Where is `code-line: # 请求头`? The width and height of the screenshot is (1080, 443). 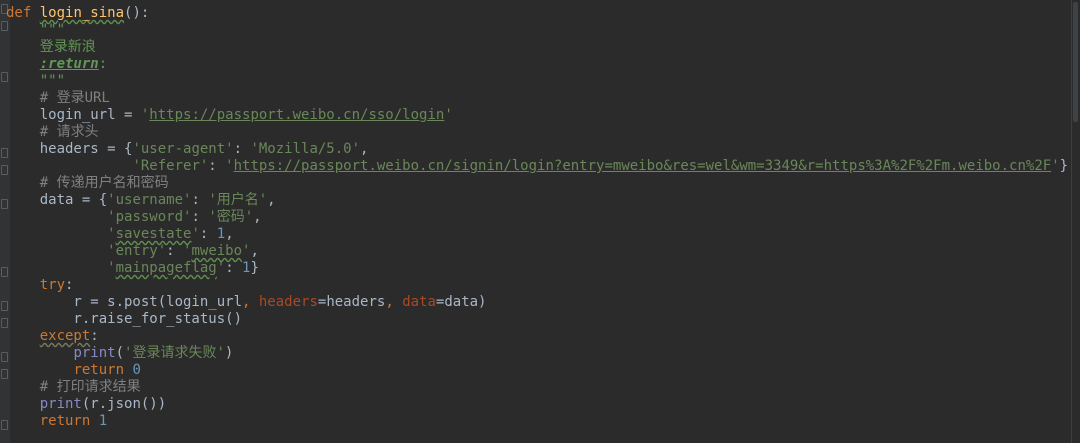
code-line: # 请求头 is located at coordinates (52, 132).